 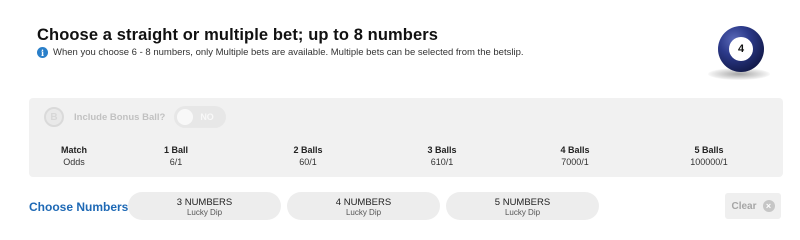 What do you see at coordinates (79, 207) in the screenshot?
I see `choose-numbers-label: Choose Numbers` at bounding box center [79, 207].